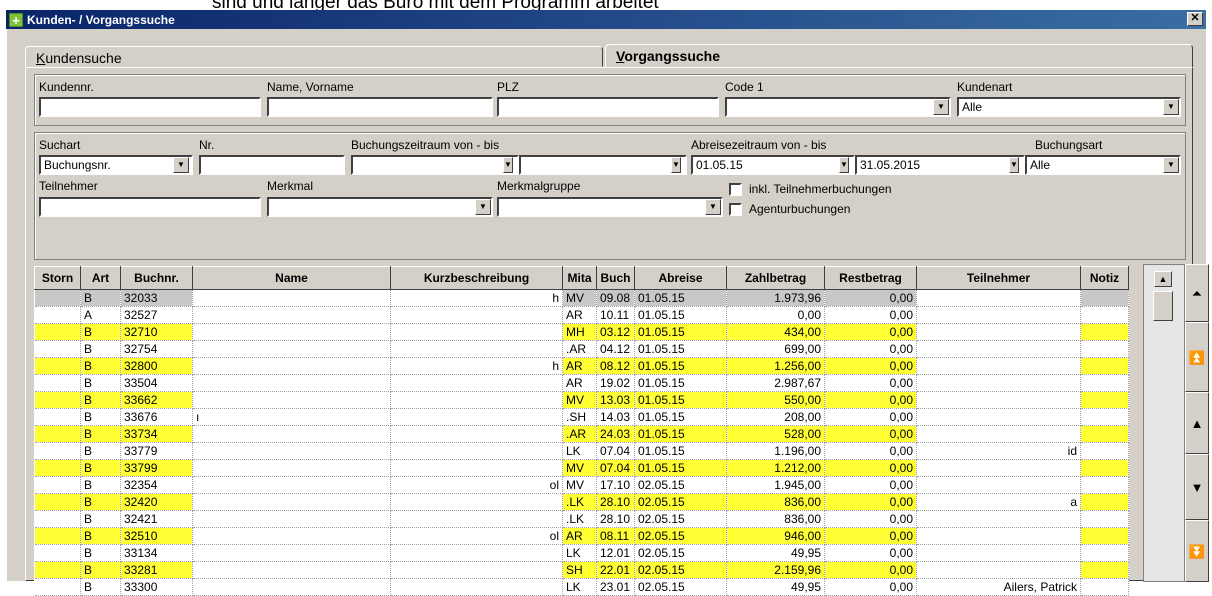  What do you see at coordinates (272, 165) in the screenshot?
I see `nr-input` at bounding box center [272, 165].